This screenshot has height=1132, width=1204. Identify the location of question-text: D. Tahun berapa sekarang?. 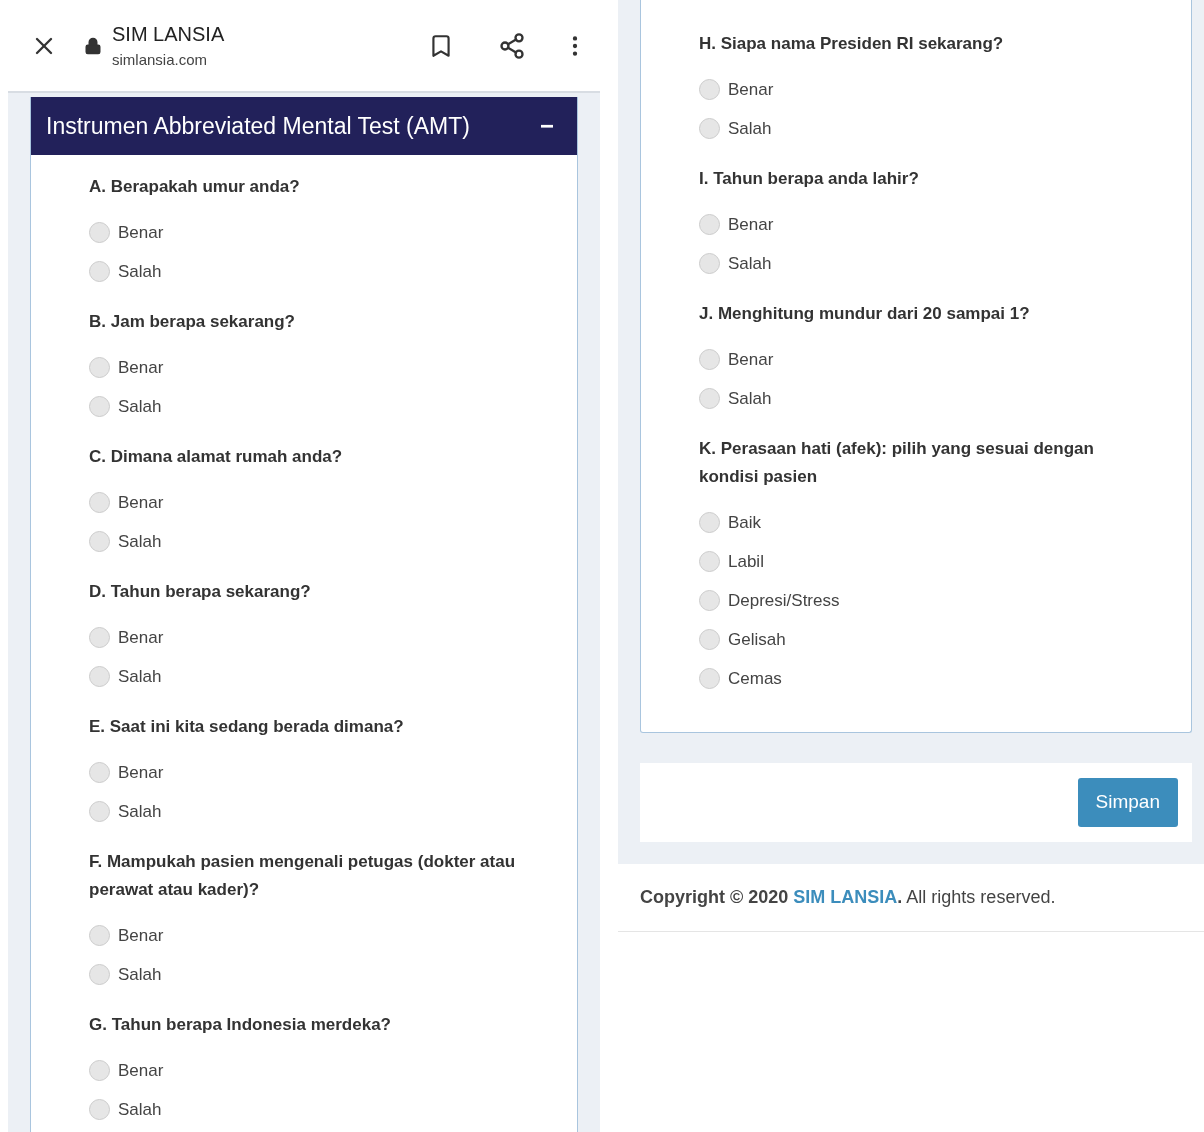
(200, 592).